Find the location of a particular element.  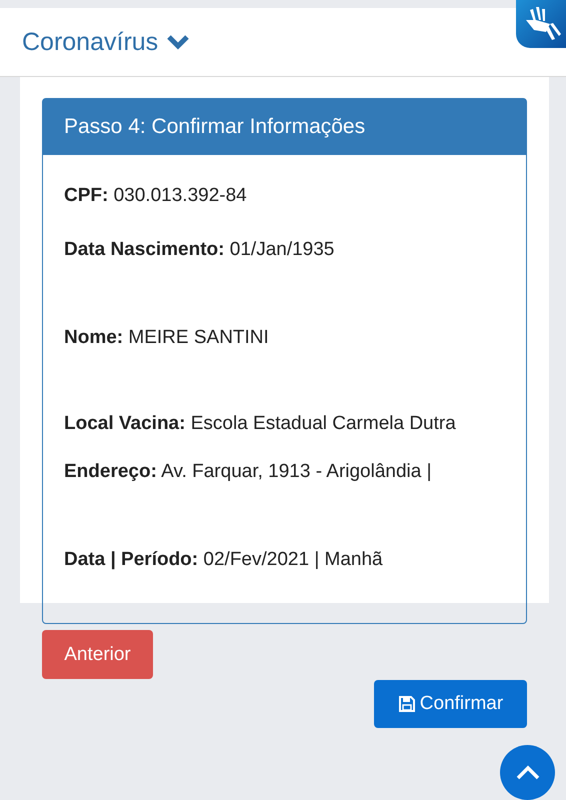

info-line: Data | Período: 02/Fev/2021 | Manhã is located at coordinates (224, 560).